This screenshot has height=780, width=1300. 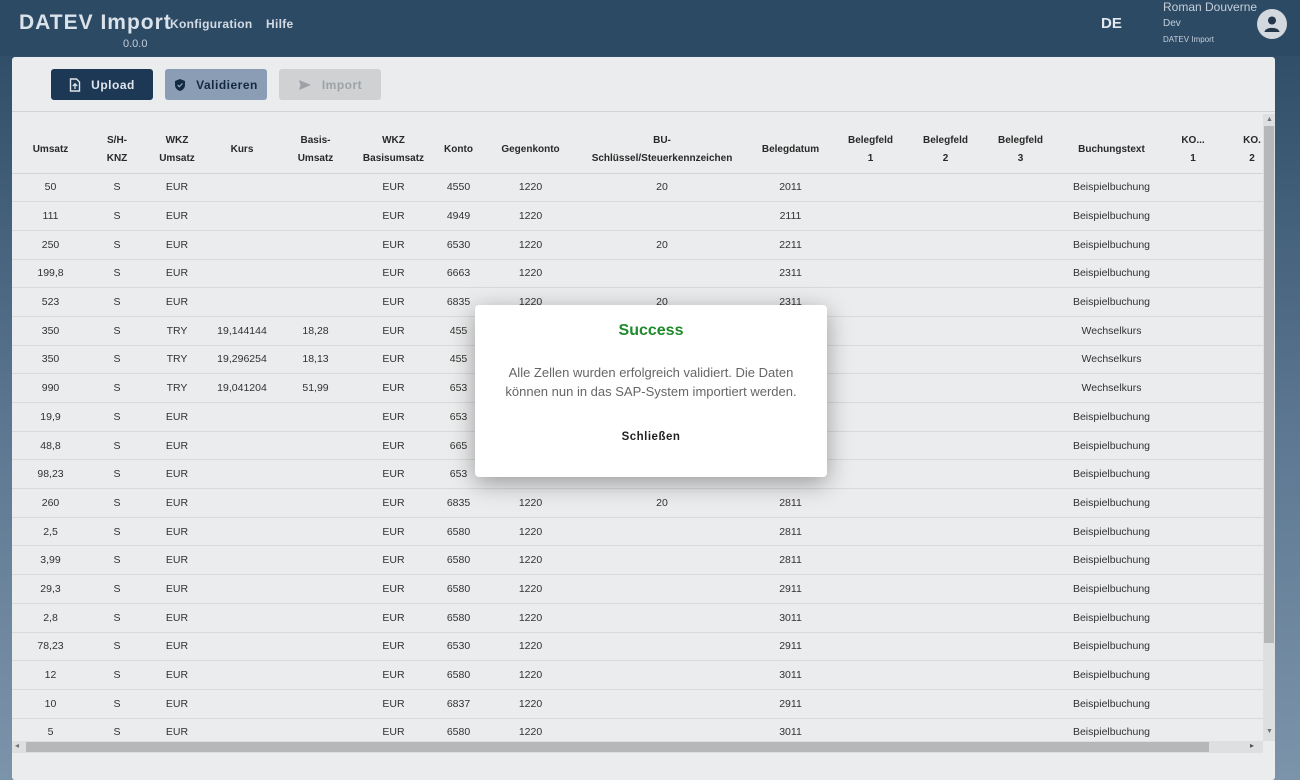 I want to click on close-button: Schließen, so click(x=651, y=437).